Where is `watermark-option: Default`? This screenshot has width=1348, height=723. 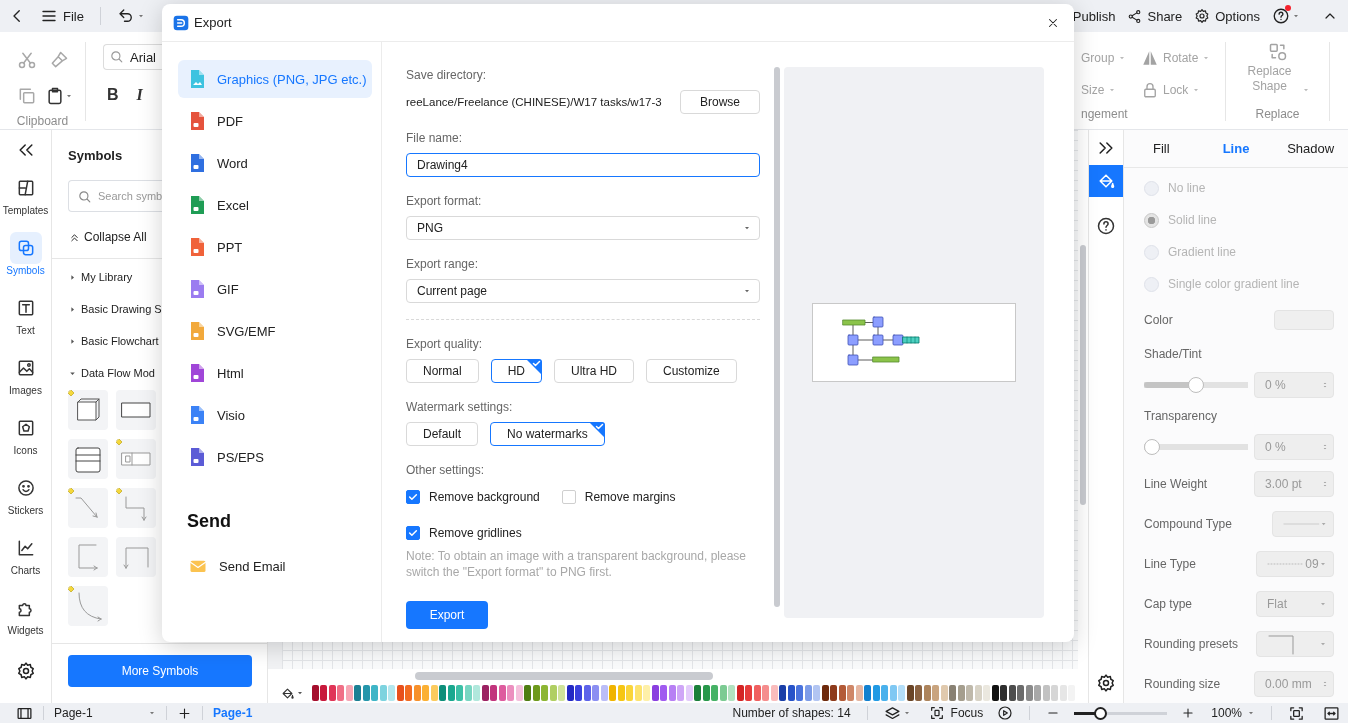 watermark-option: Default is located at coordinates (442, 434).